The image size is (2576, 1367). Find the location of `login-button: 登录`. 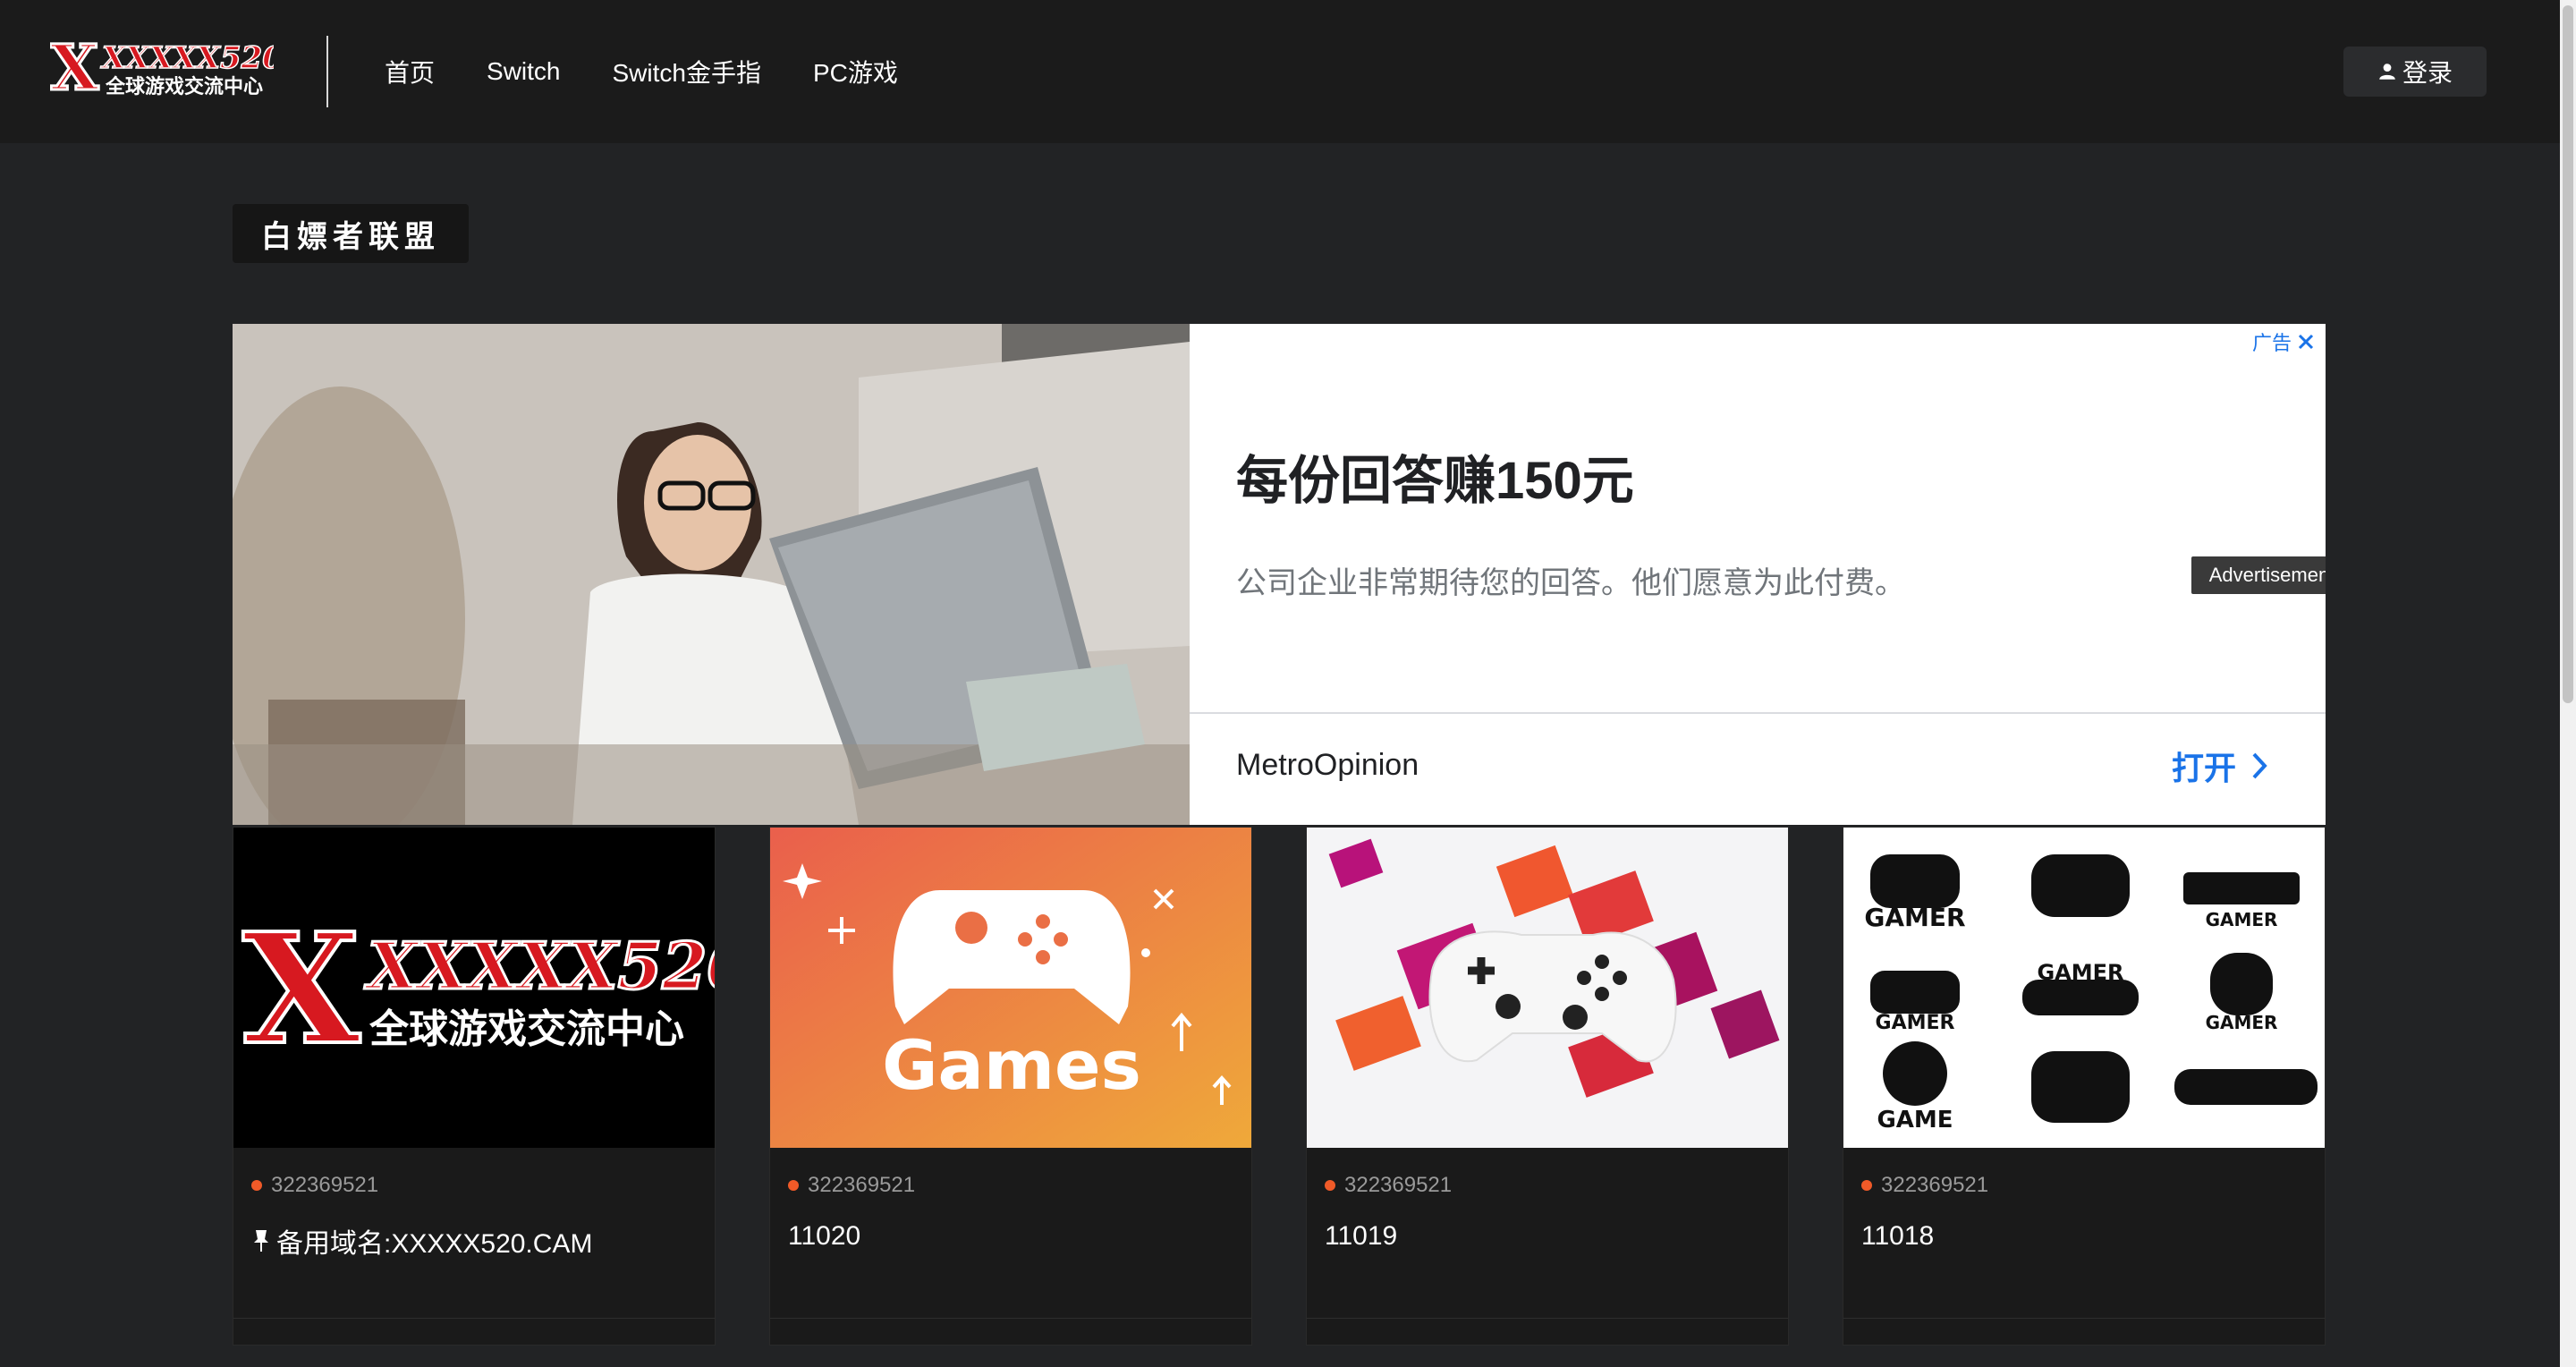

login-button: 登录 is located at coordinates (2415, 72).